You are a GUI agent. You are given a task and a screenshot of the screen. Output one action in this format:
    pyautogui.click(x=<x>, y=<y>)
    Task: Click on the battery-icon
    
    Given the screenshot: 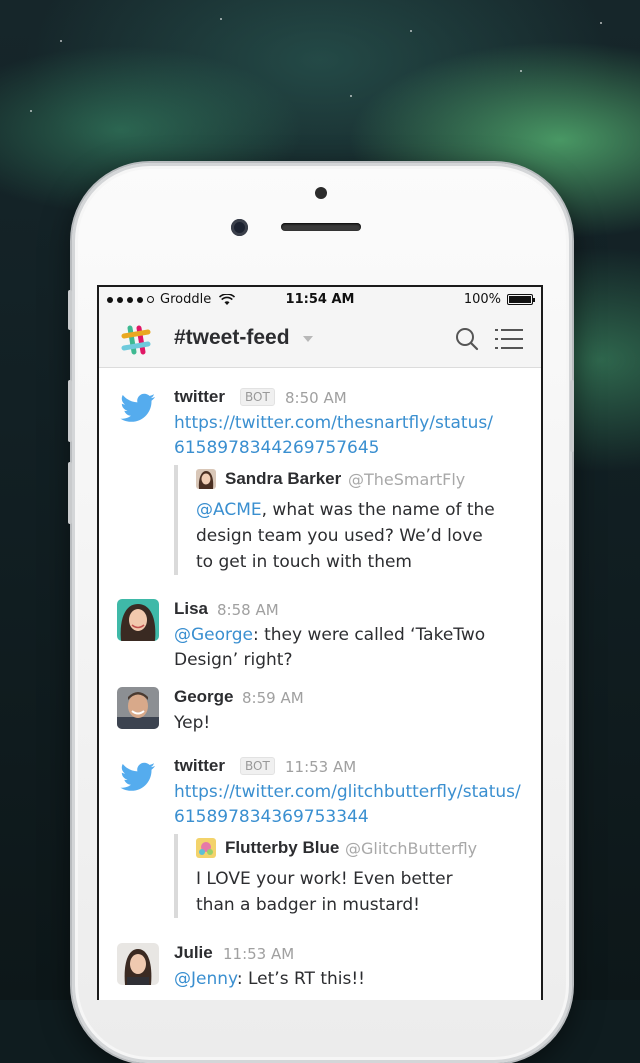 What is the action you would take?
    pyautogui.click(x=521, y=299)
    